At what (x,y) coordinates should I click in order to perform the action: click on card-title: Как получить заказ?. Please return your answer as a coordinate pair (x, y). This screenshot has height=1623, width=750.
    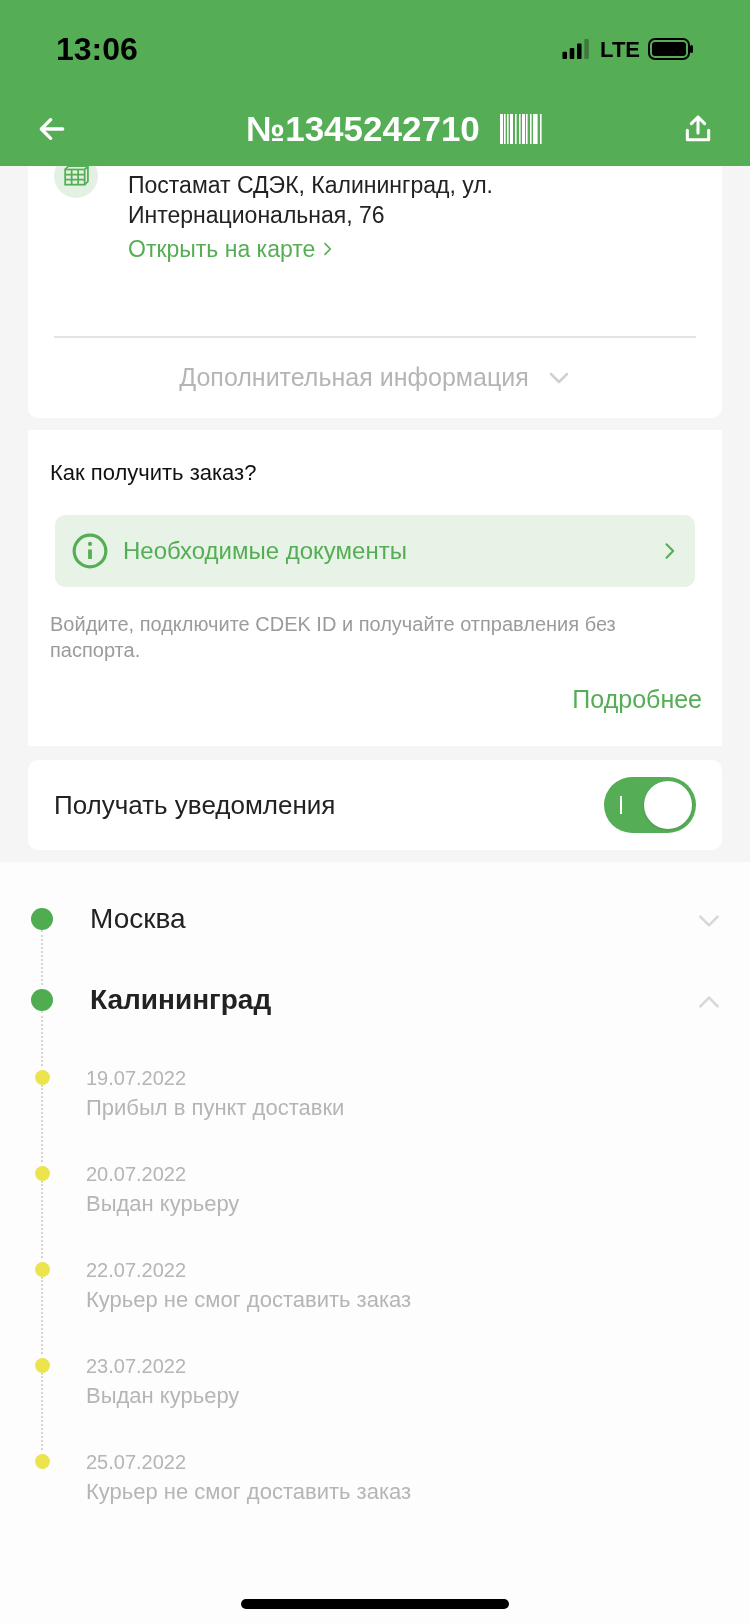
    Looking at the image, I should click on (154, 473).